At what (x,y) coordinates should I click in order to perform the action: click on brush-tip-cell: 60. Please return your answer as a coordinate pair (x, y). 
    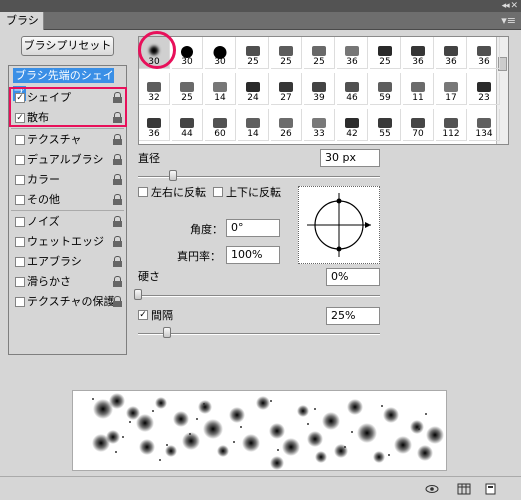
    Looking at the image, I should click on (220, 125).